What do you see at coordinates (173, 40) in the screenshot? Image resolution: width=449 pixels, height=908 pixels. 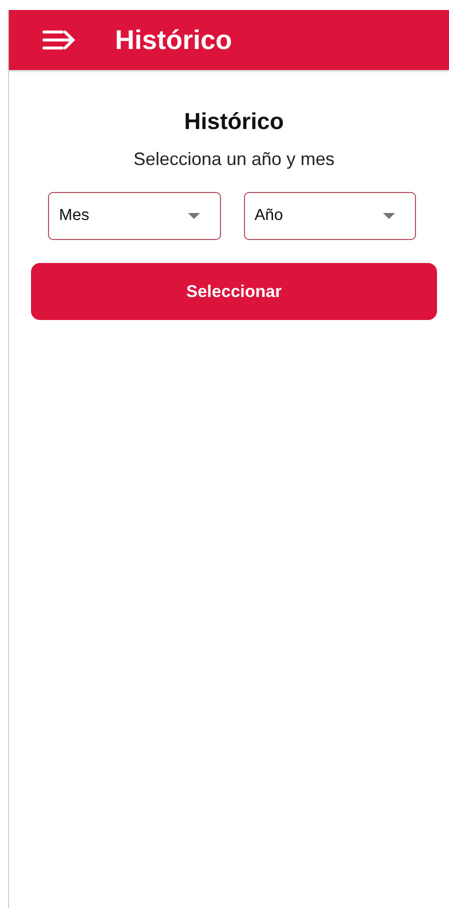 I see `app-bar-title: Histórico` at bounding box center [173, 40].